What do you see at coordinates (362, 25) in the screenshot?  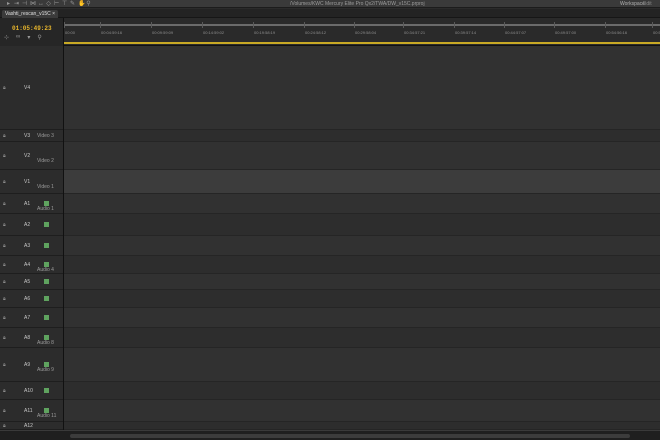 I see `work-area-bar` at bounding box center [362, 25].